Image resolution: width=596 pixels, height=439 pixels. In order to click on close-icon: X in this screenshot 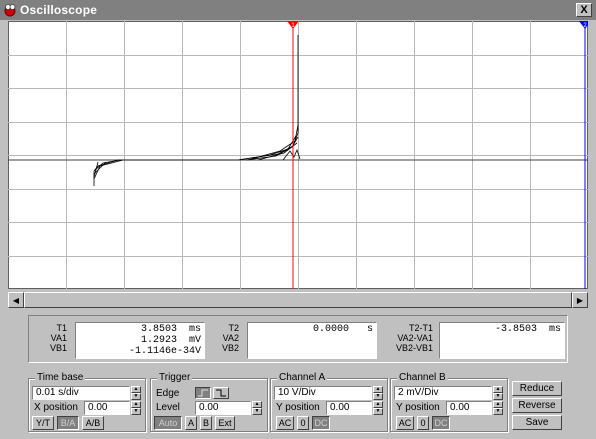, I will do `click(584, 9)`.